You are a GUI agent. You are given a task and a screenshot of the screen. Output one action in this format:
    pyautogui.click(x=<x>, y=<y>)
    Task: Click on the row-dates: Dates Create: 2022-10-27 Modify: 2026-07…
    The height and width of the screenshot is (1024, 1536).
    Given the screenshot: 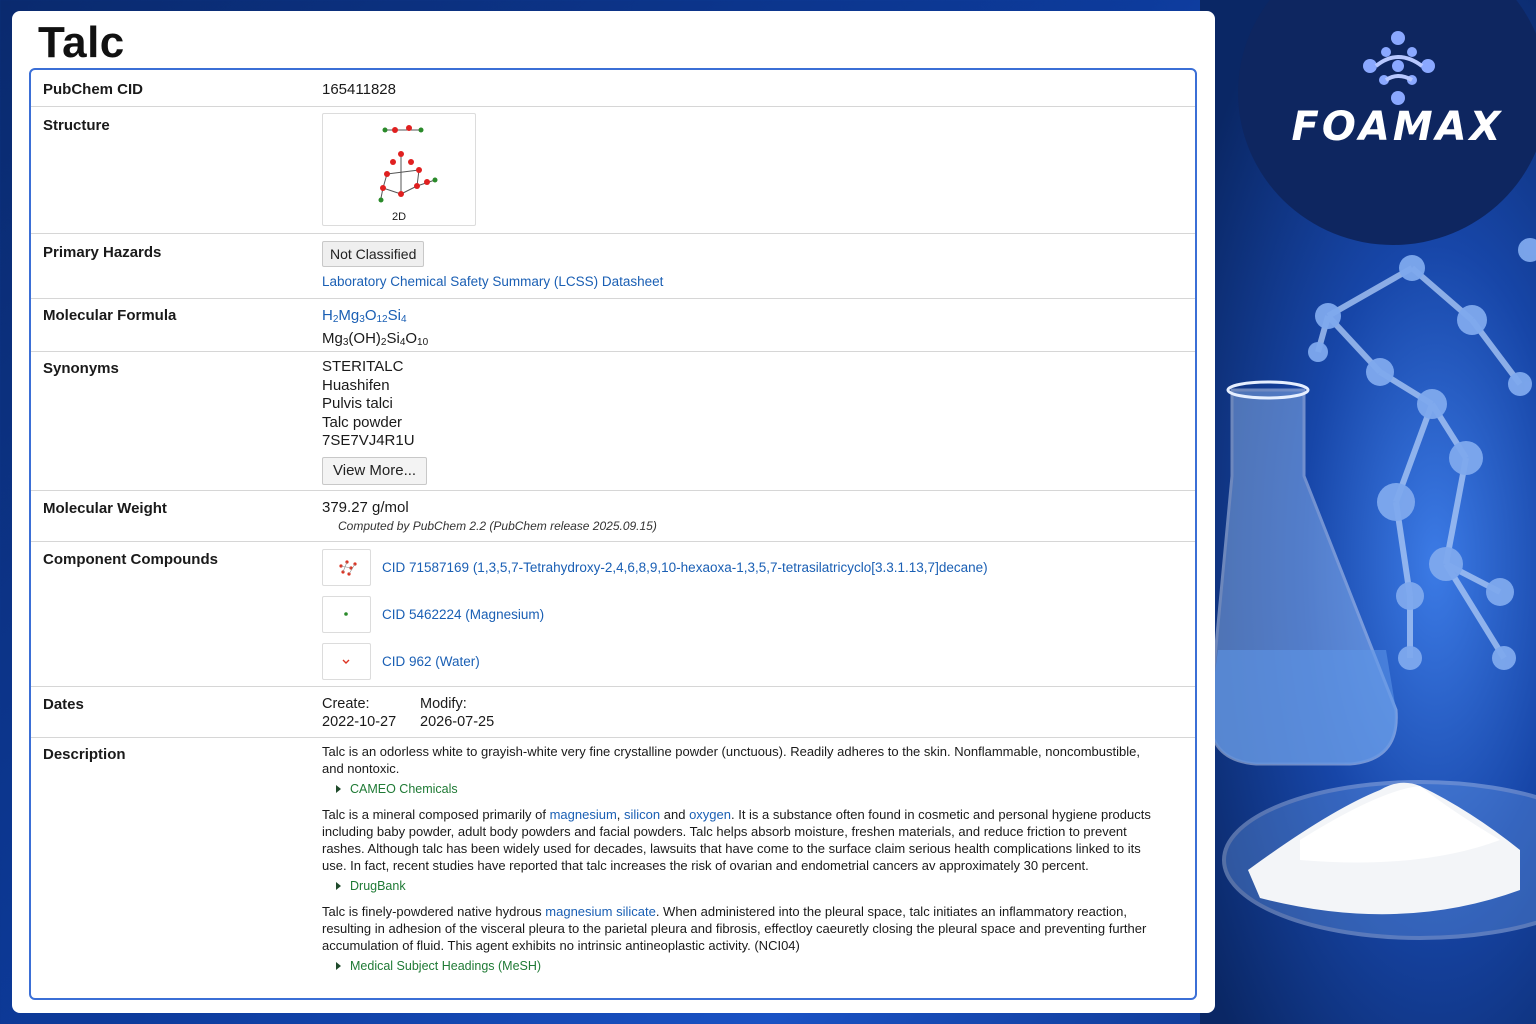 What is the action you would take?
    pyautogui.click(x=613, y=712)
    